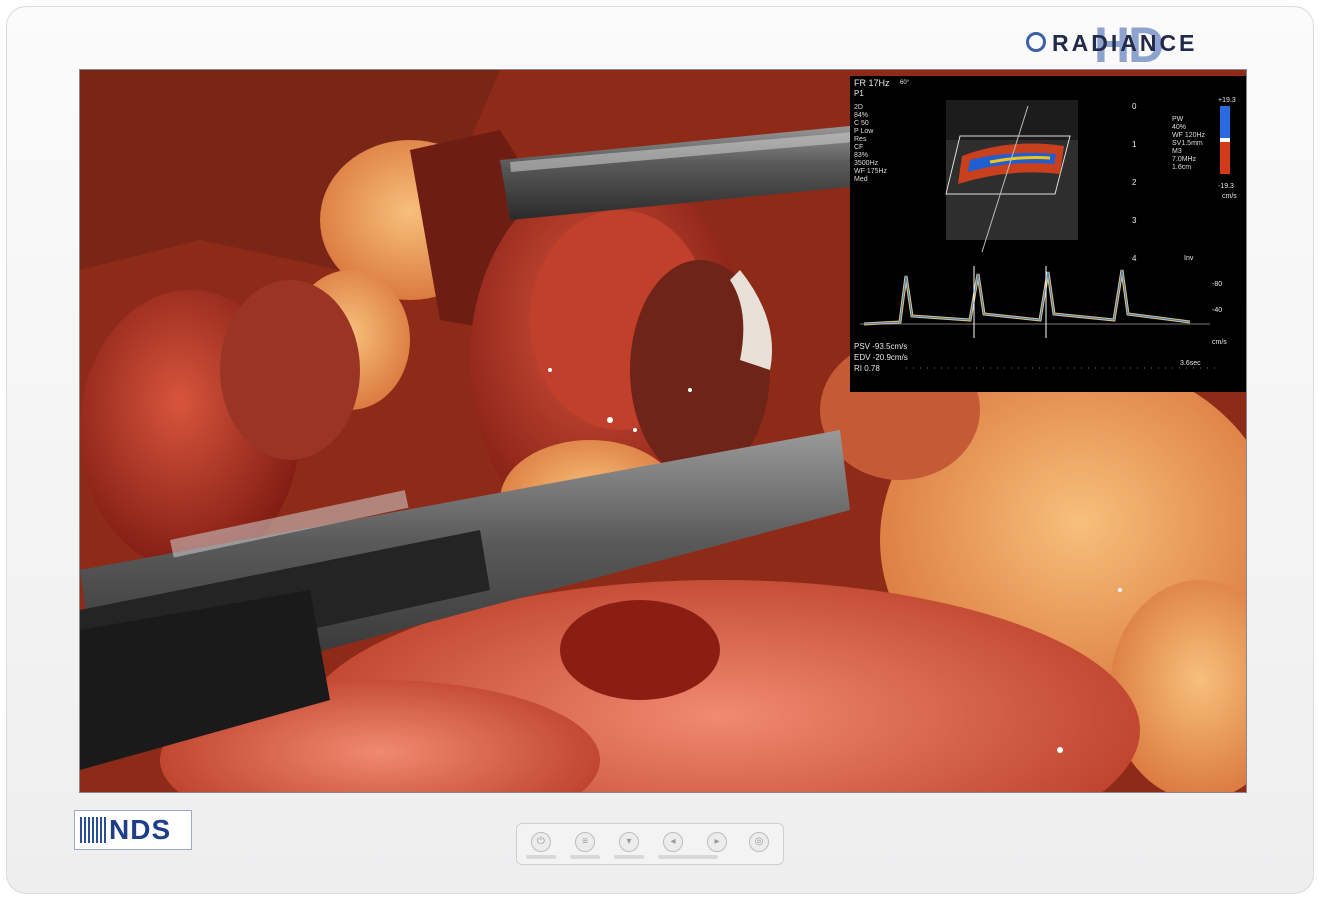 The height and width of the screenshot is (900, 1322). Describe the element at coordinates (1134, 258) in the screenshot. I see `us-depth-tick: 4` at that location.